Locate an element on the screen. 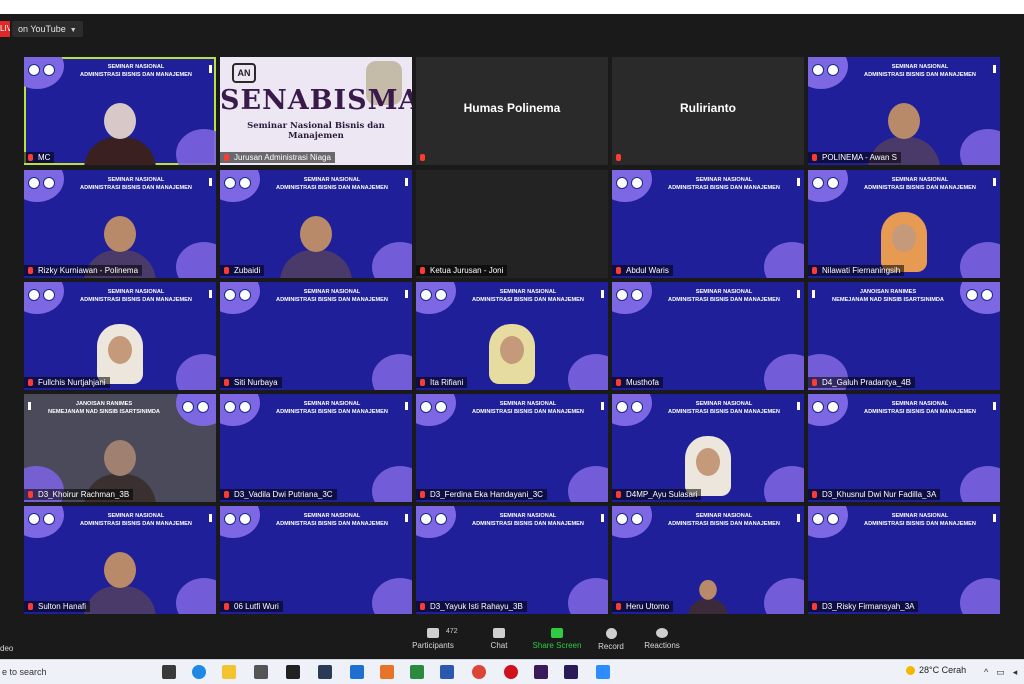 The image size is (1024, 684). participant-name-tag: Nilawati Fiernaningsih is located at coordinates (856, 270).